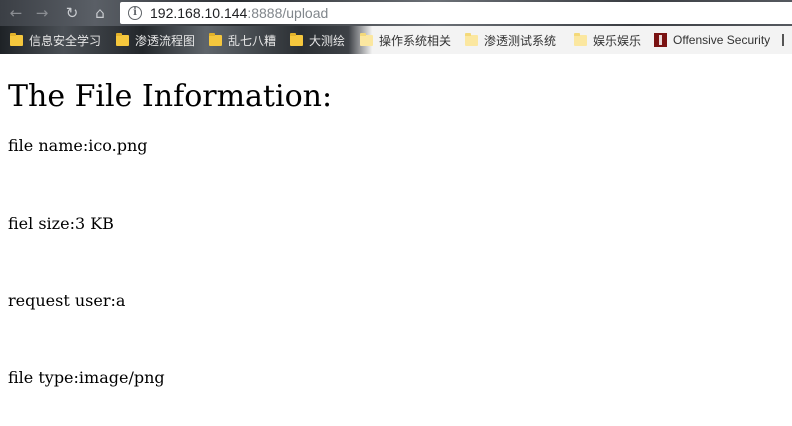 This screenshot has width=792, height=426. I want to click on bookmark-label: Offensive Security, so click(722, 40).